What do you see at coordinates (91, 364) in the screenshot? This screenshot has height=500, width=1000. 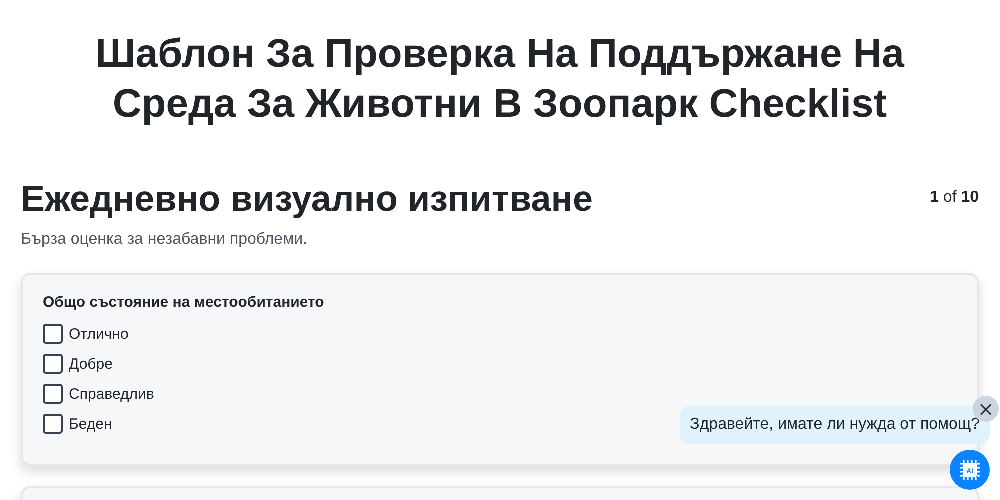 I see `option-label: Добре` at bounding box center [91, 364].